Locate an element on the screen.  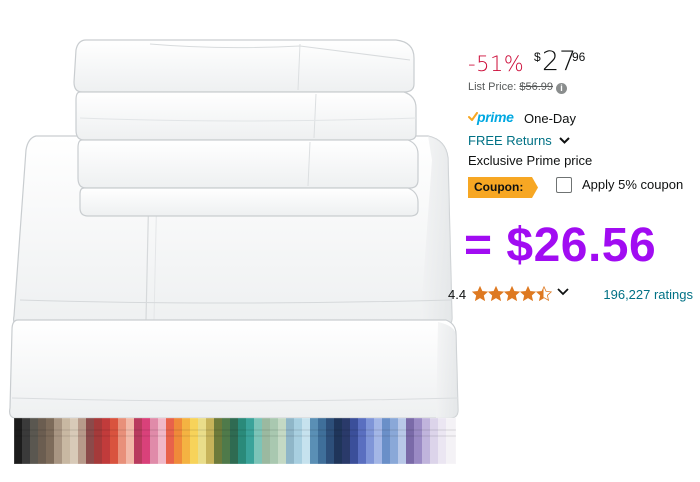
free-returns-link: FREE Returns is located at coordinates (519, 140).